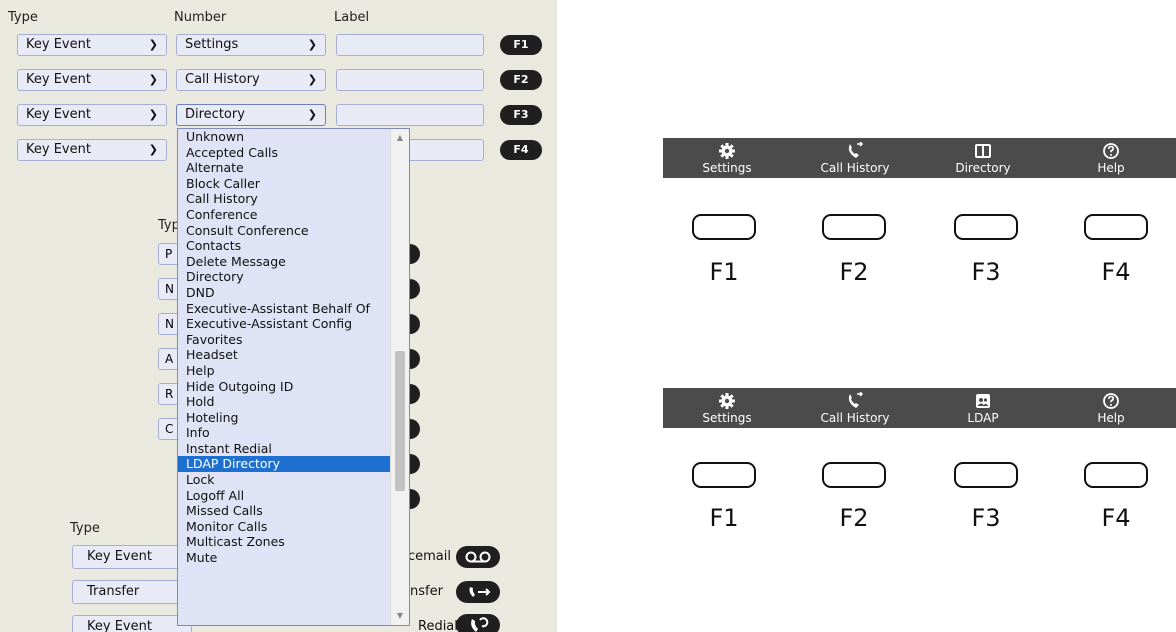 The image size is (1176, 632). I want to click on dropdown-option: Help, so click(293, 371).